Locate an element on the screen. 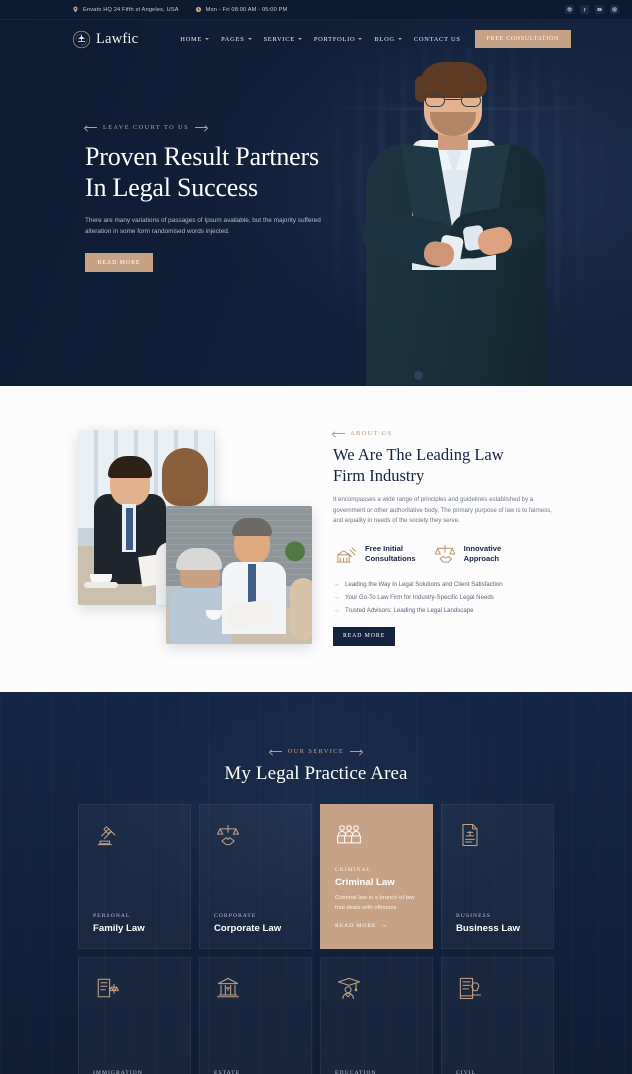 This screenshot has height=1074, width=632. service-card-corporate-law: CORPORATE Corporate Law is located at coordinates (255, 876).